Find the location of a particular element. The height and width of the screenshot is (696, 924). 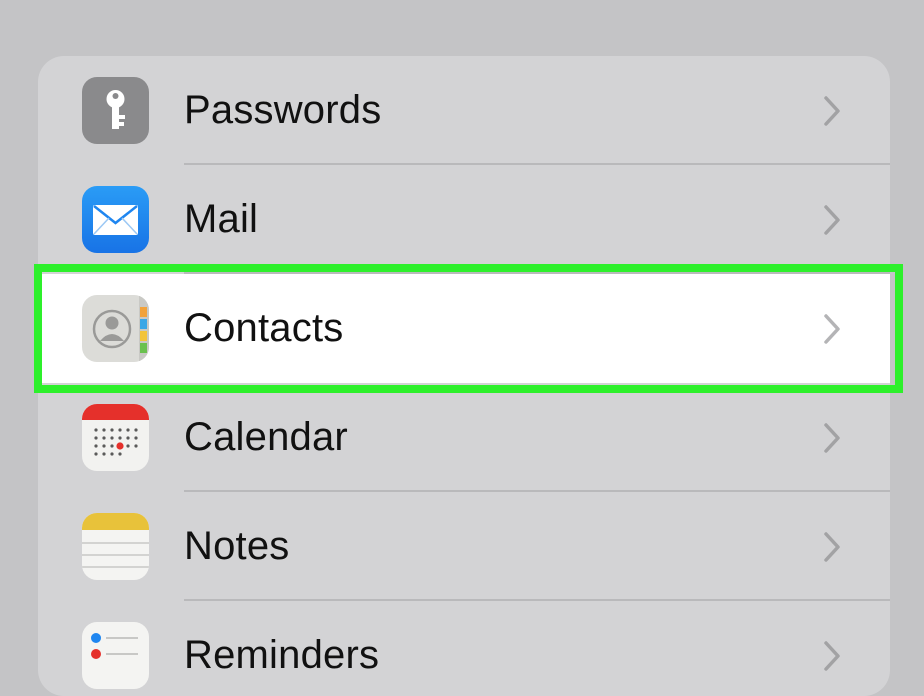

settings-row-mail: Mail is located at coordinates (464, 219).